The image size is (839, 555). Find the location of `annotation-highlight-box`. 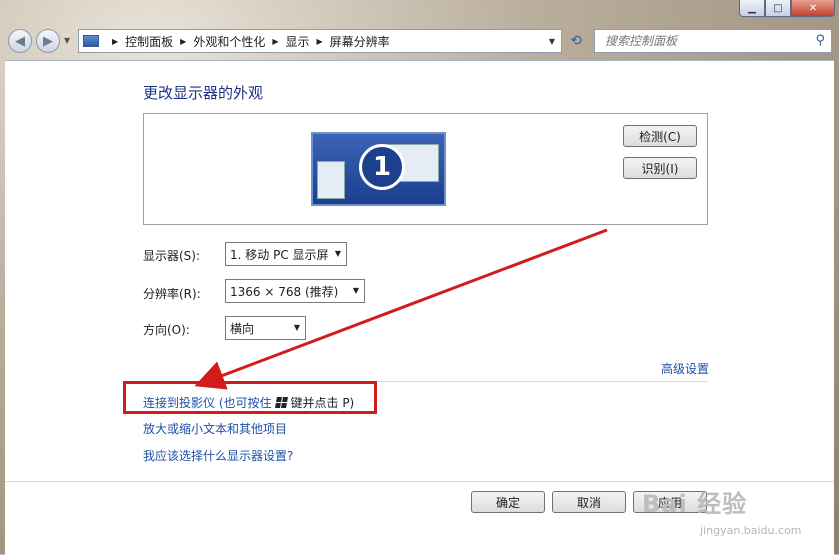

annotation-highlight-box is located at coordinates (250, 397).